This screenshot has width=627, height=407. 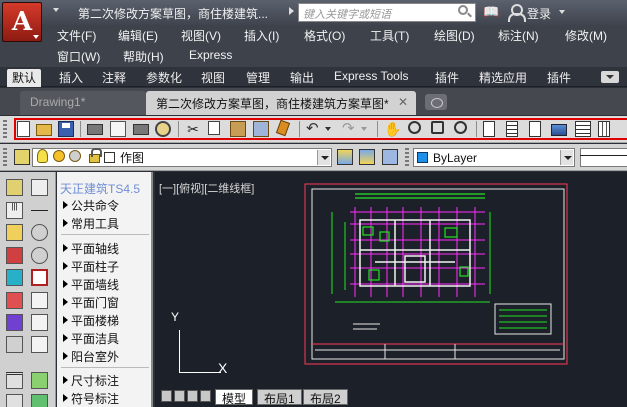 I want to click on tab-view: 视图, so click(x=213, y=78).